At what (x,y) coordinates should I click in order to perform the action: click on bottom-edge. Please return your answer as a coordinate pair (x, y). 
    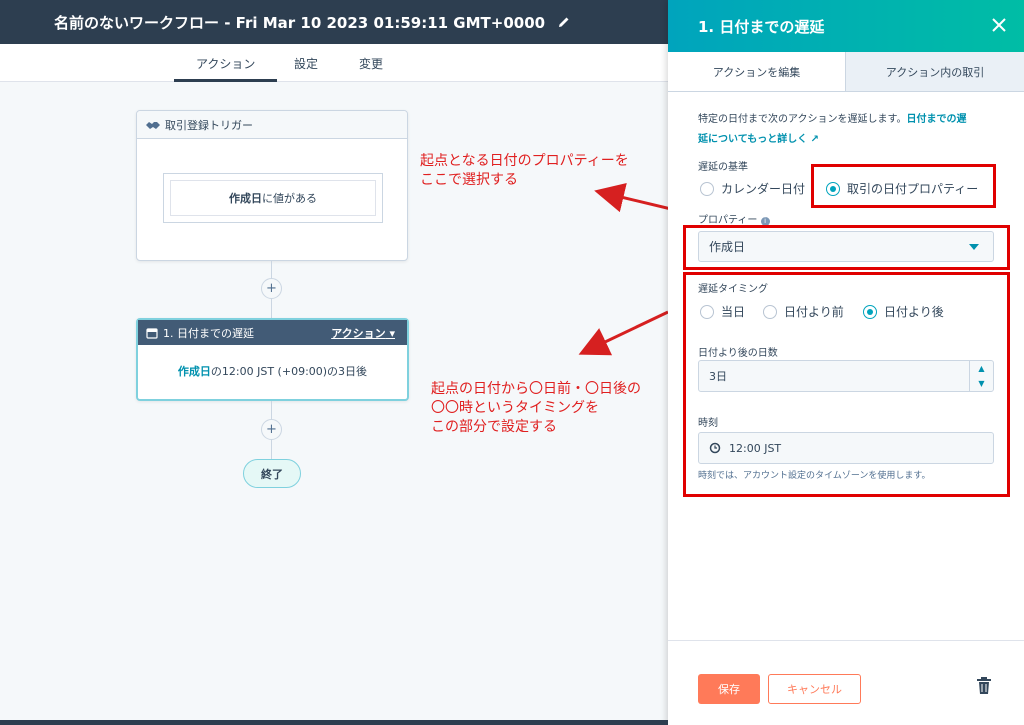
    Looking at the image, I should click on (334, 722).